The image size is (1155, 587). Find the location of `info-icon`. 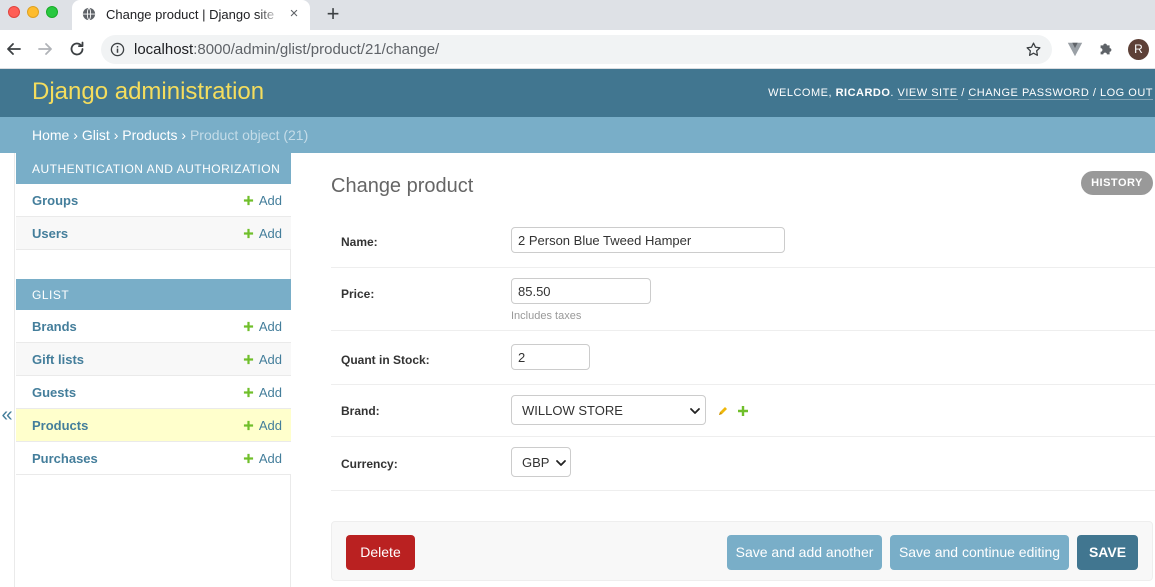

info-icon is located at coordinates (117, 49).